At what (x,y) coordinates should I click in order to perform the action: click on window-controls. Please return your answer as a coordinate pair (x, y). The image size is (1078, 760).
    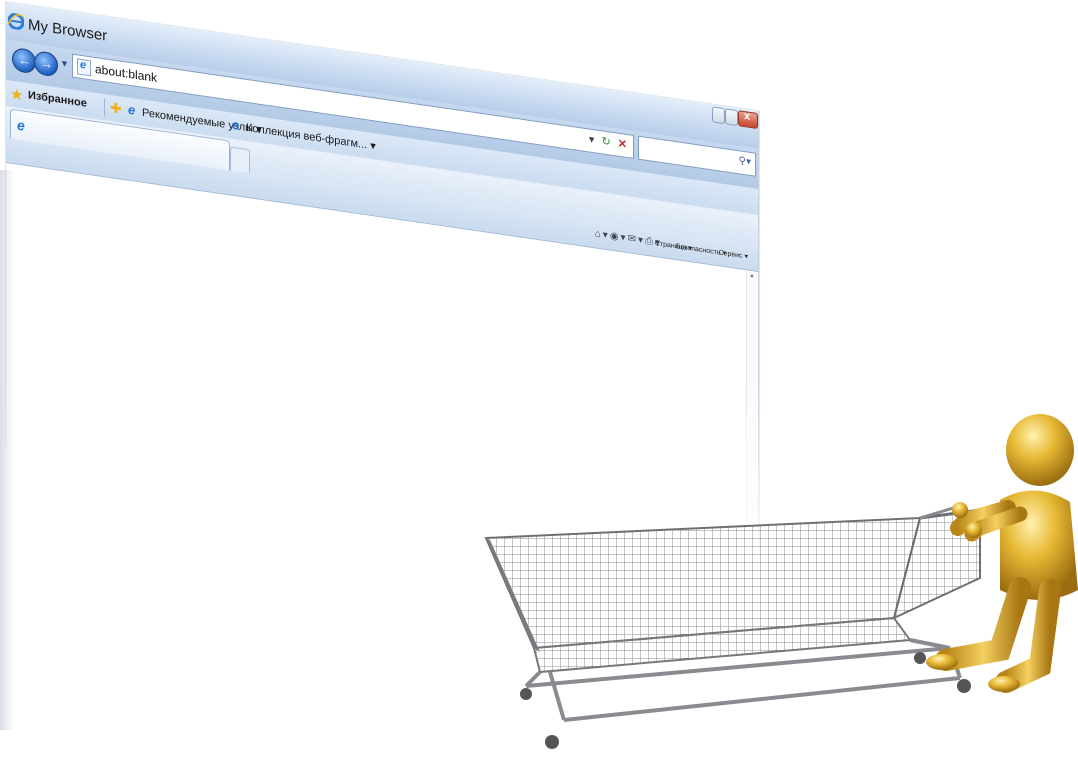
    Looking at the image, I should click on (735, 117).